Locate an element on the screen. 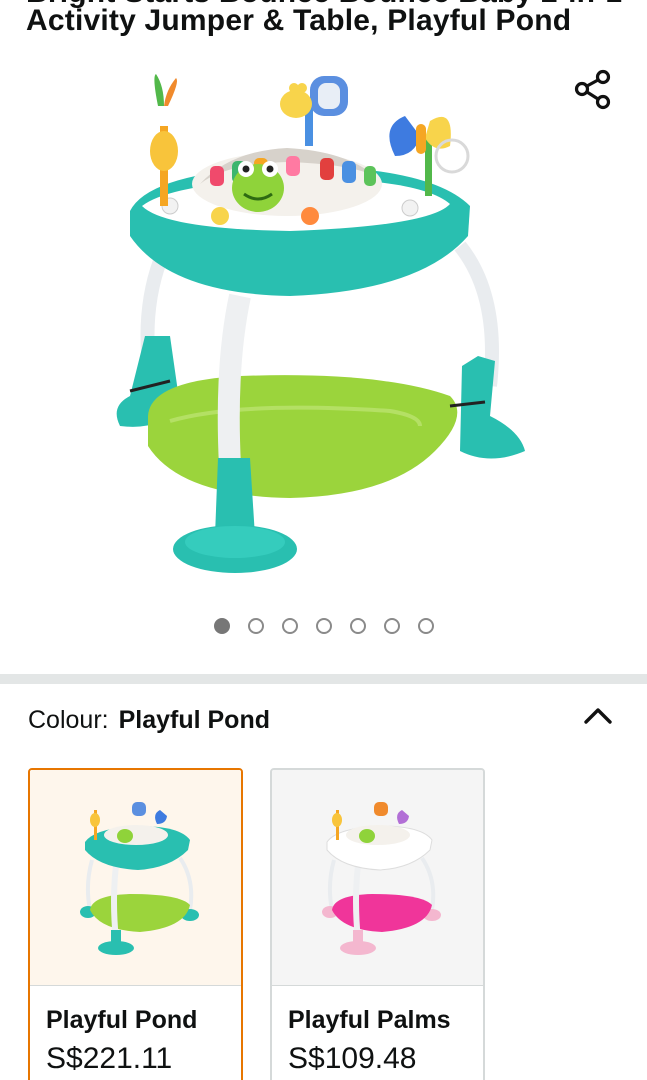 This screenshot has height=1080, width=647. chevron-up-icon is located at coordinates (598, 716).